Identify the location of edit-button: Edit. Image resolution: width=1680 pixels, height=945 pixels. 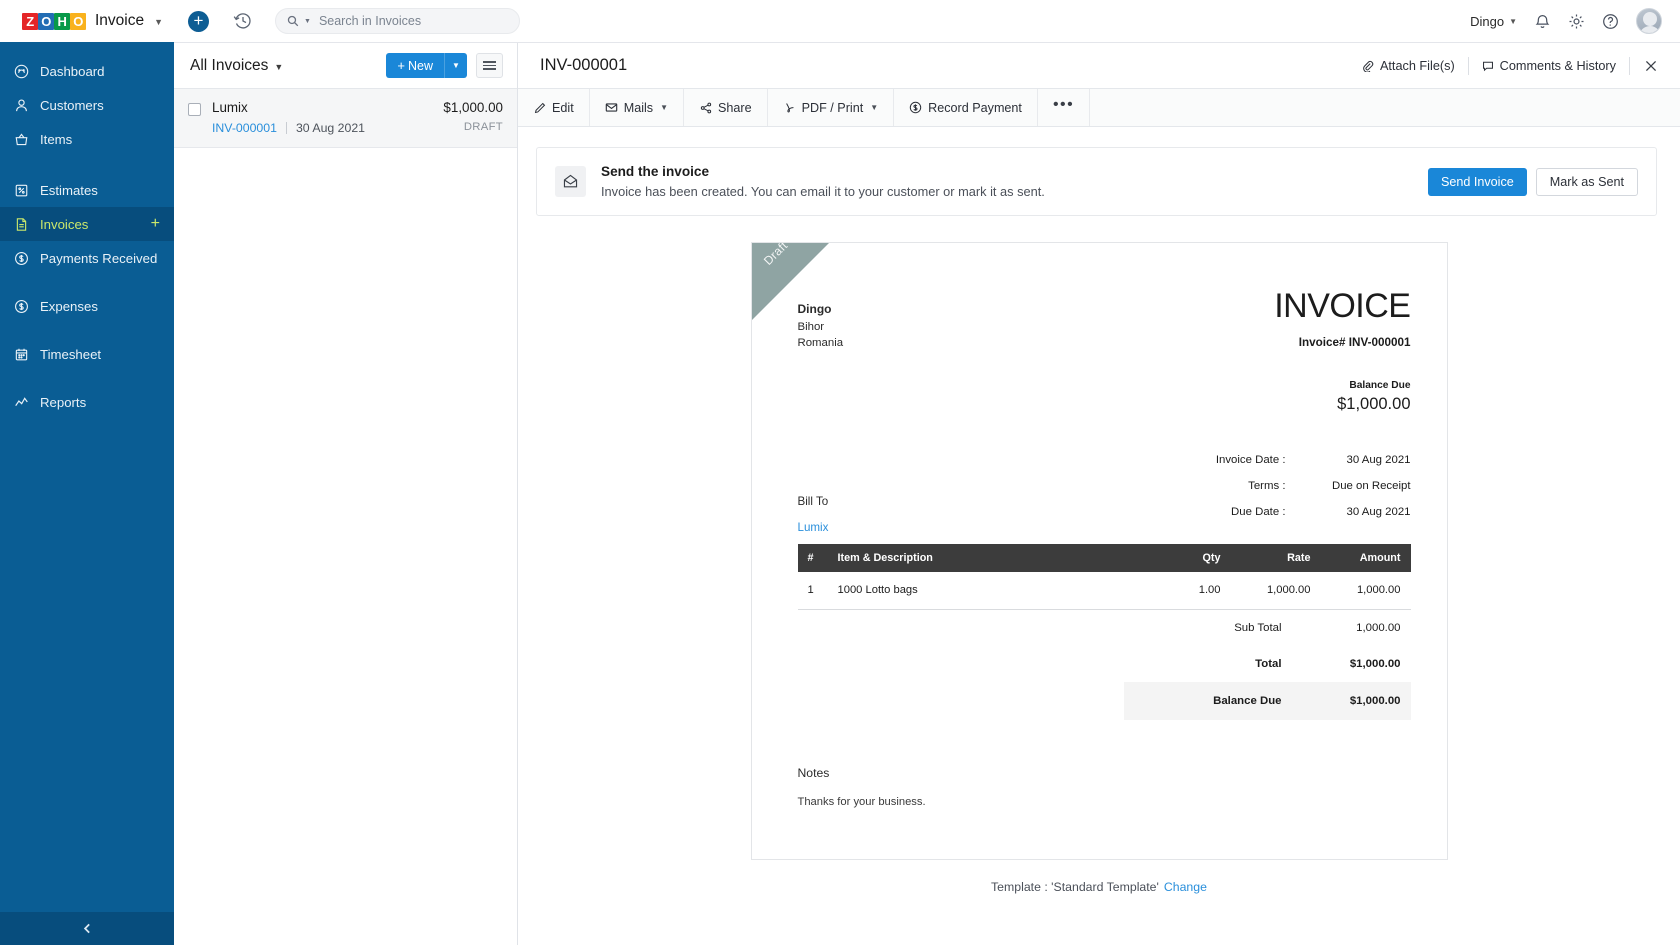
(554, 107).